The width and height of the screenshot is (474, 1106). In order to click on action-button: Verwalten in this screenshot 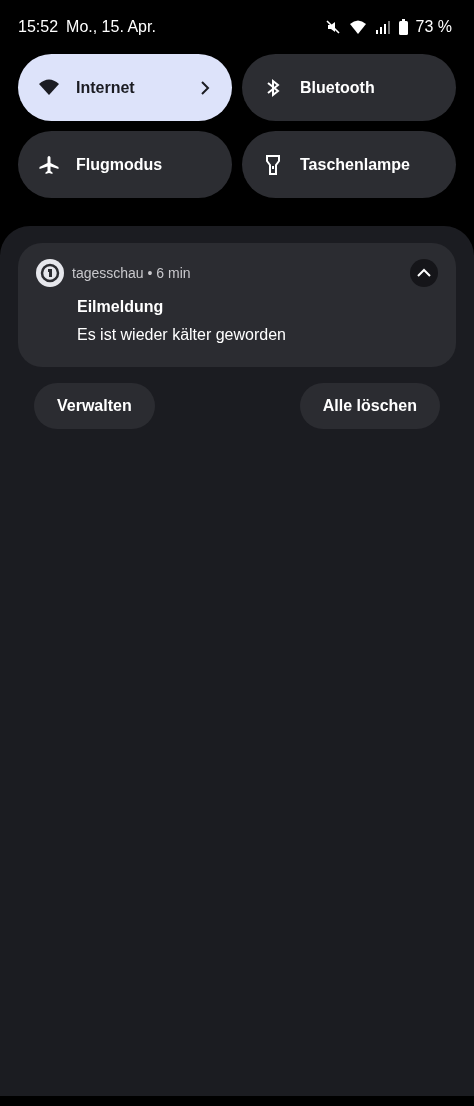, I will do `click(94, 406)`.